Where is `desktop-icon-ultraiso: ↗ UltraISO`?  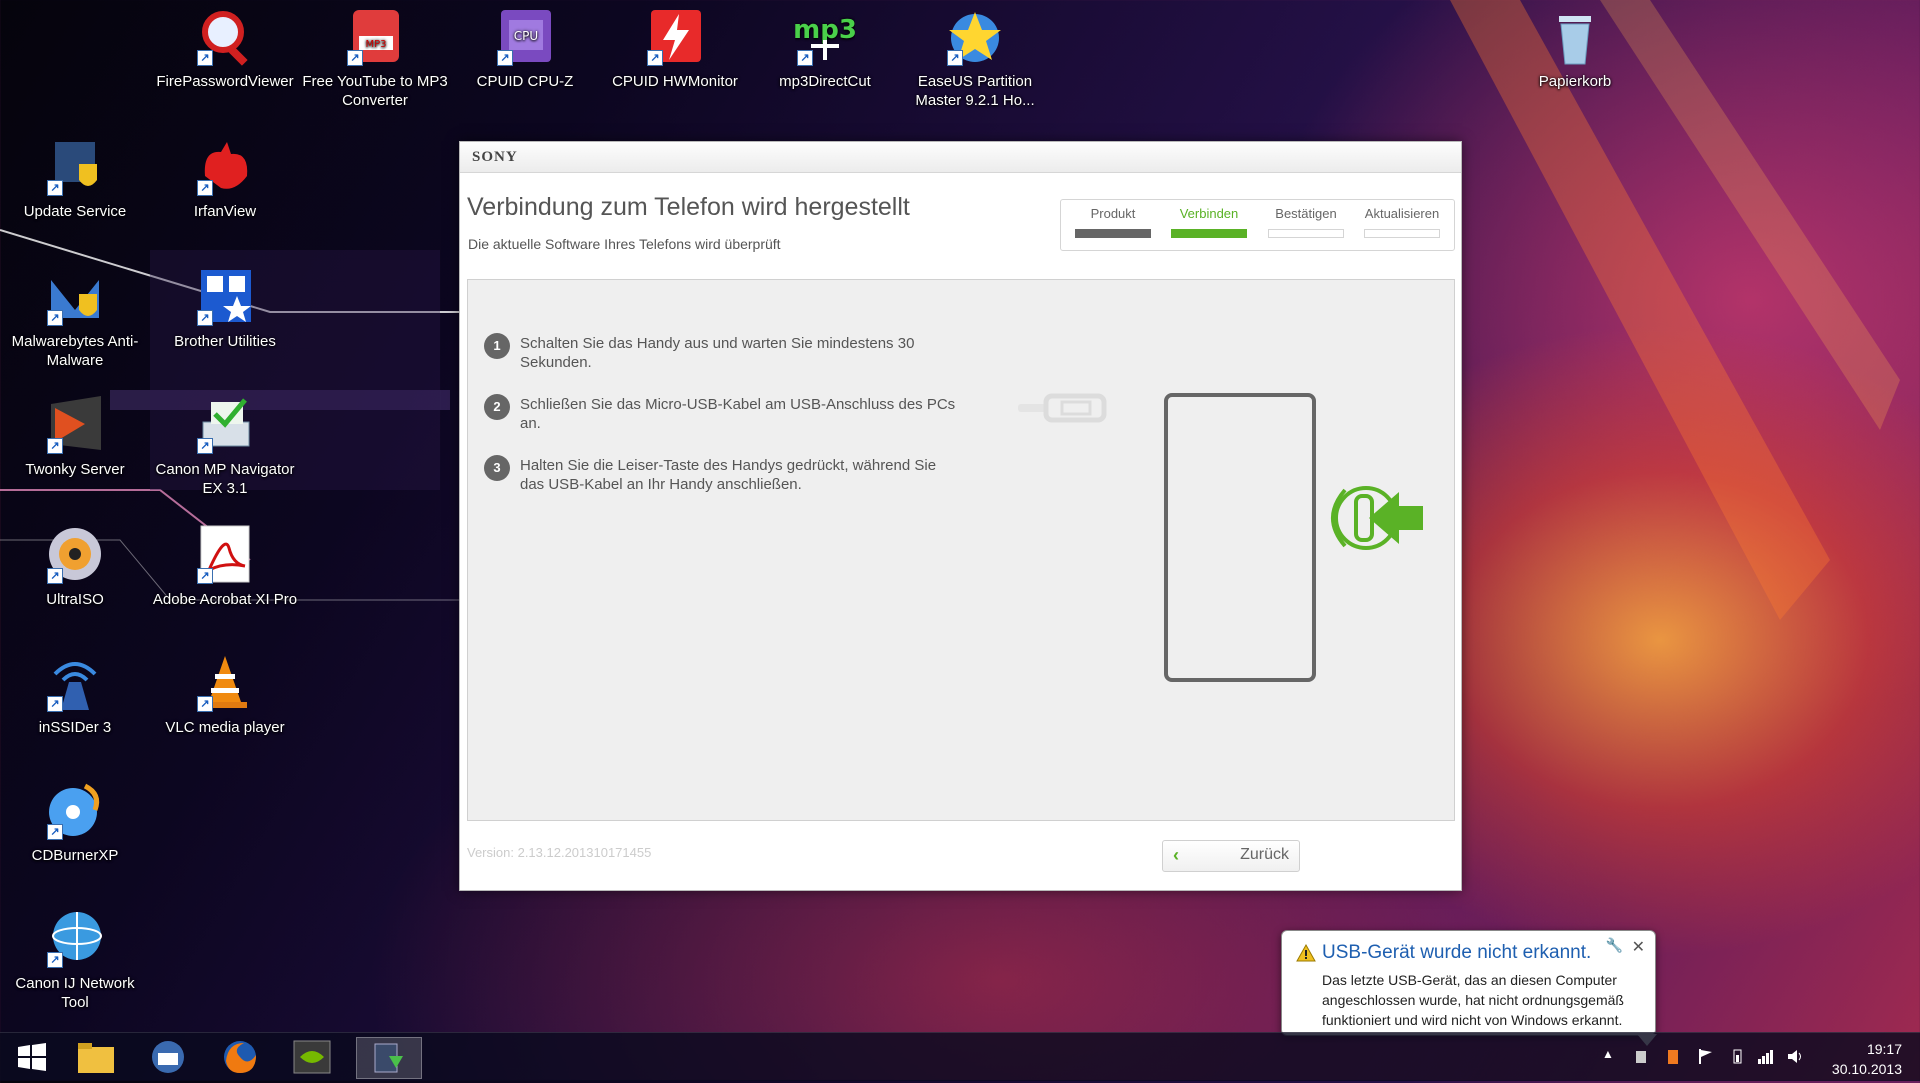
desktop-icon-ultraiso: ↗ UltraISO is located at coordinates (75, 566).